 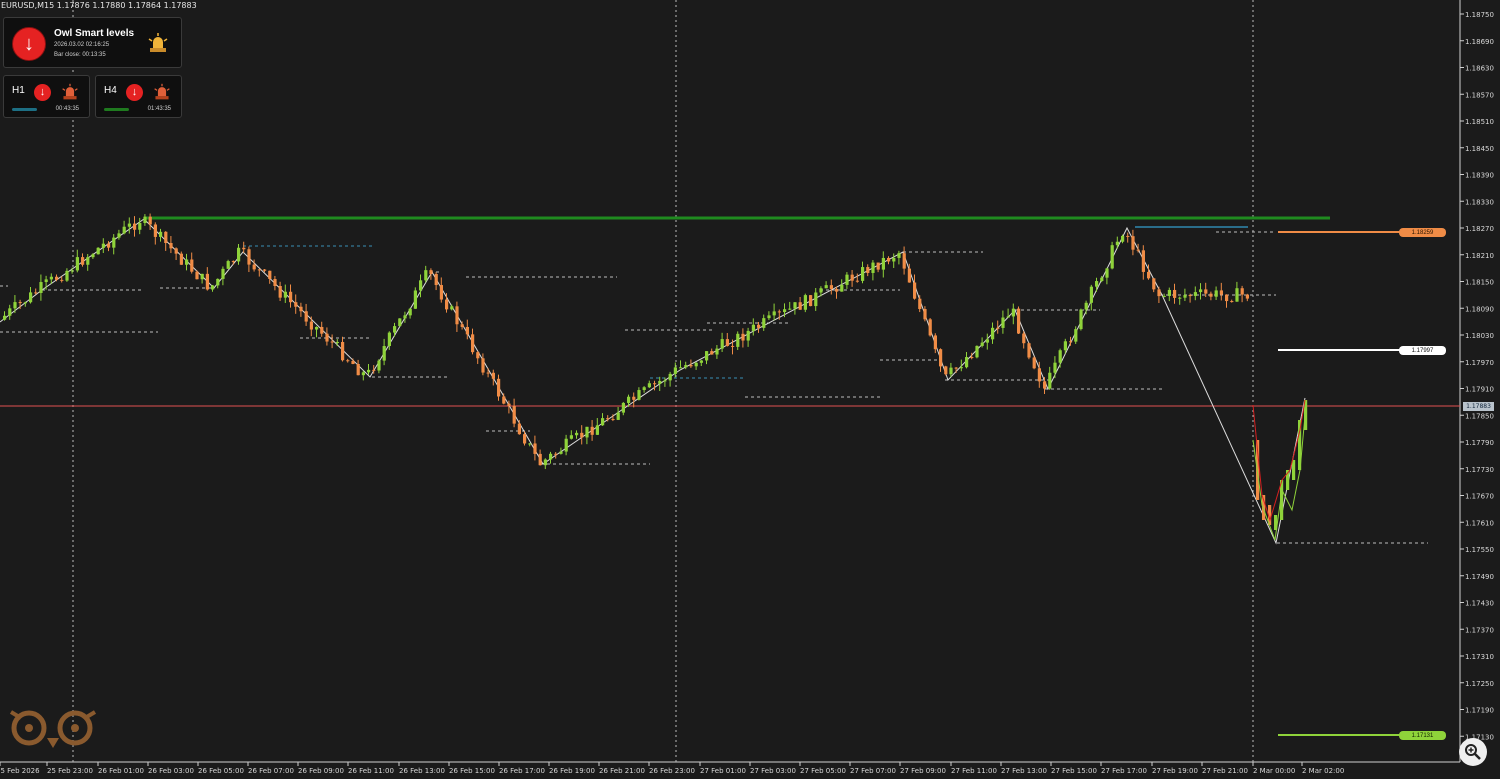 What do you see at coordinates (1479, 309) in the screenshot?
I see `price-axis-label: 1.18090` at bounding box center [1479, 309].